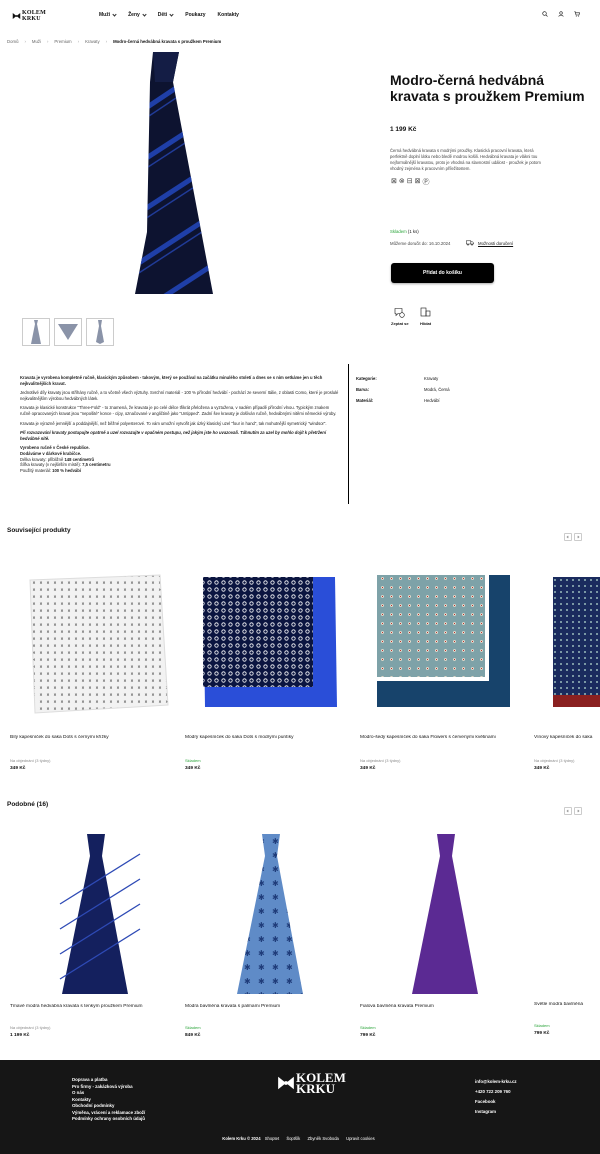  I want to click on no-bleach-icon: ⊗, so click(401, 181).